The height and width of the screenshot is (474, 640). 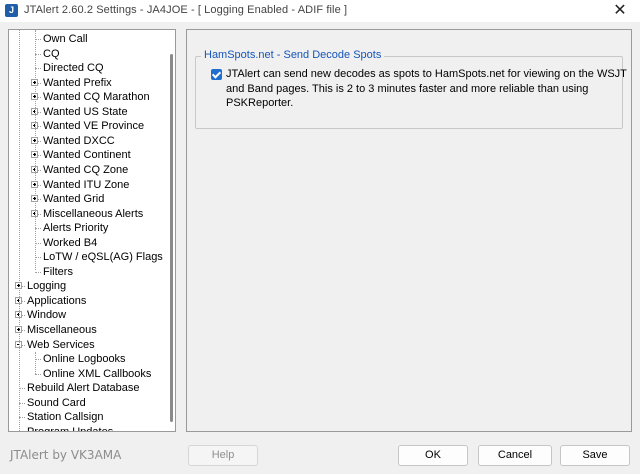 I want to click on tree-item: Wanted VE Province, so click(x=88, y=126).